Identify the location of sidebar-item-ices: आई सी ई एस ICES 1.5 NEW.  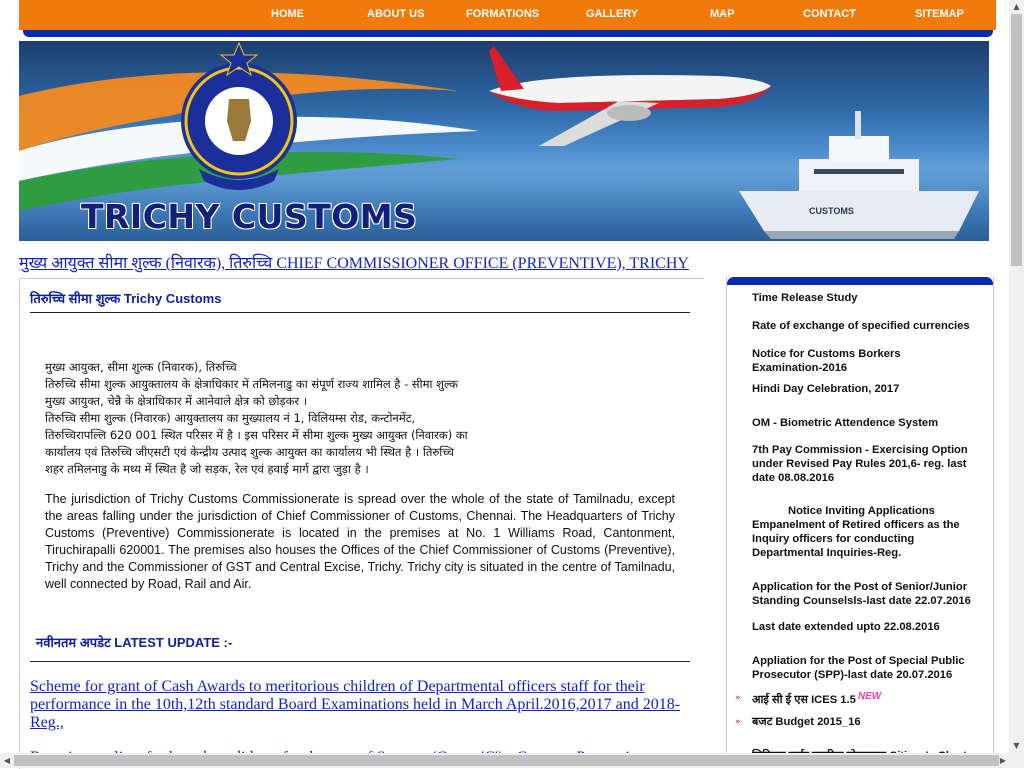
(871, 699).